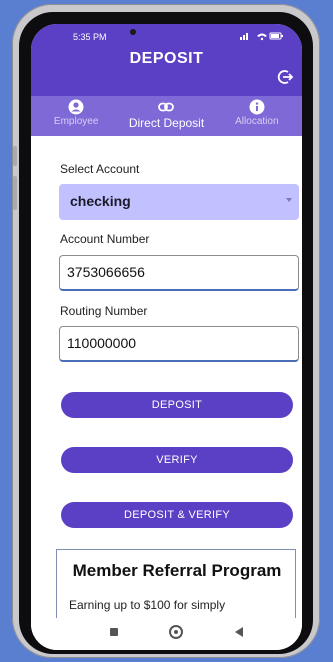 The width and height of the screenshot is (333, 662). I want to click on verify-button: VERIFY, so click(177, 460).